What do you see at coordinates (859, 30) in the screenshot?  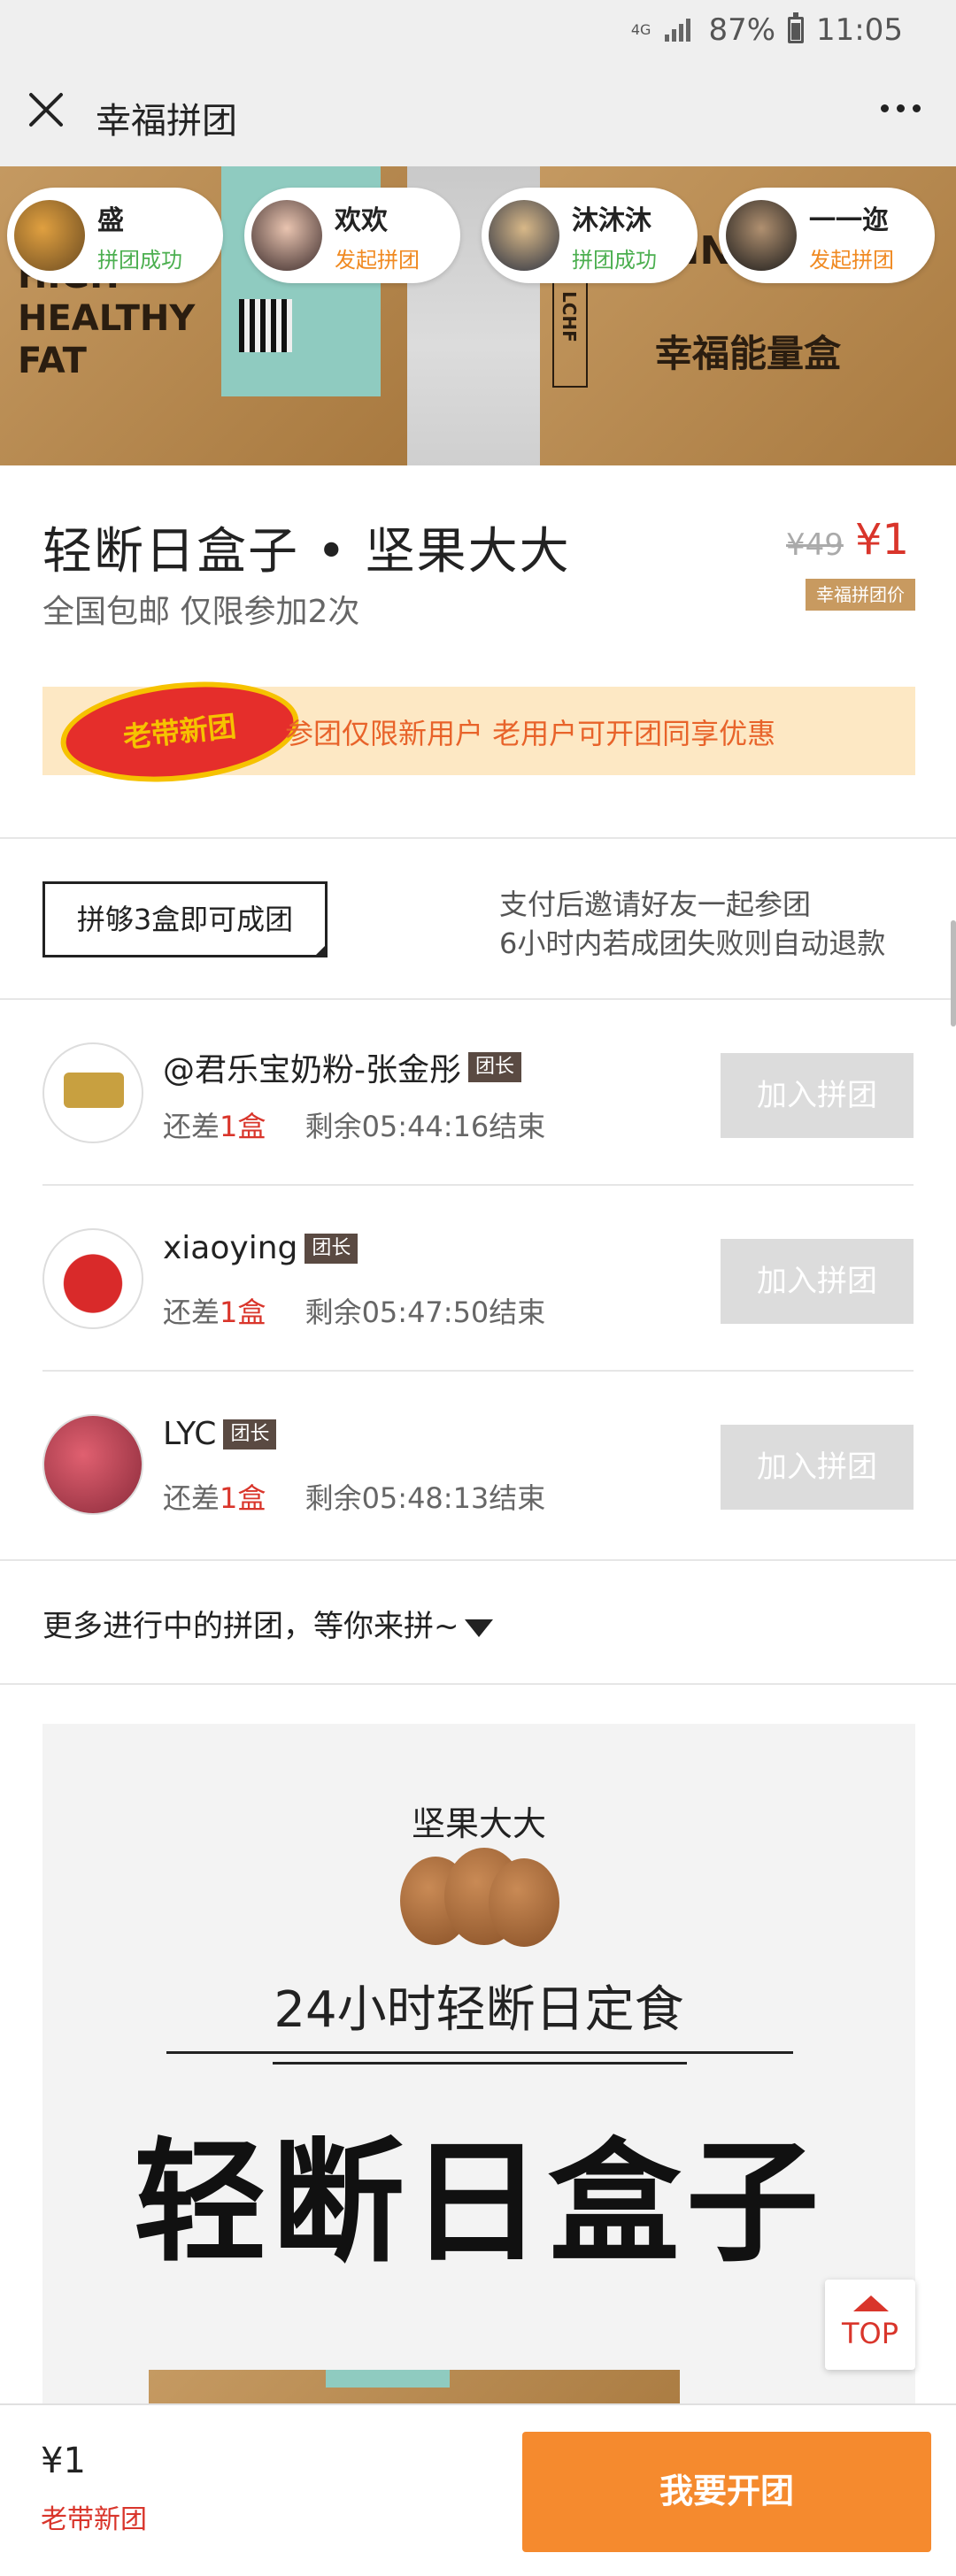 I see `clock: 11:05` at bounding box center [859, 30].